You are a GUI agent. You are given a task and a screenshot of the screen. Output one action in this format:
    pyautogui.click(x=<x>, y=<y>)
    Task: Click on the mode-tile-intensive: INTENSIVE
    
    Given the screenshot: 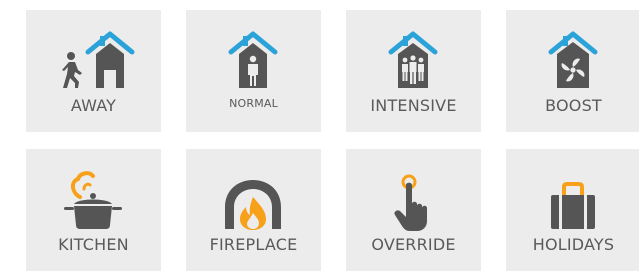 What is the action you would take?
    pyautogui.click(x=413, y=71)
    